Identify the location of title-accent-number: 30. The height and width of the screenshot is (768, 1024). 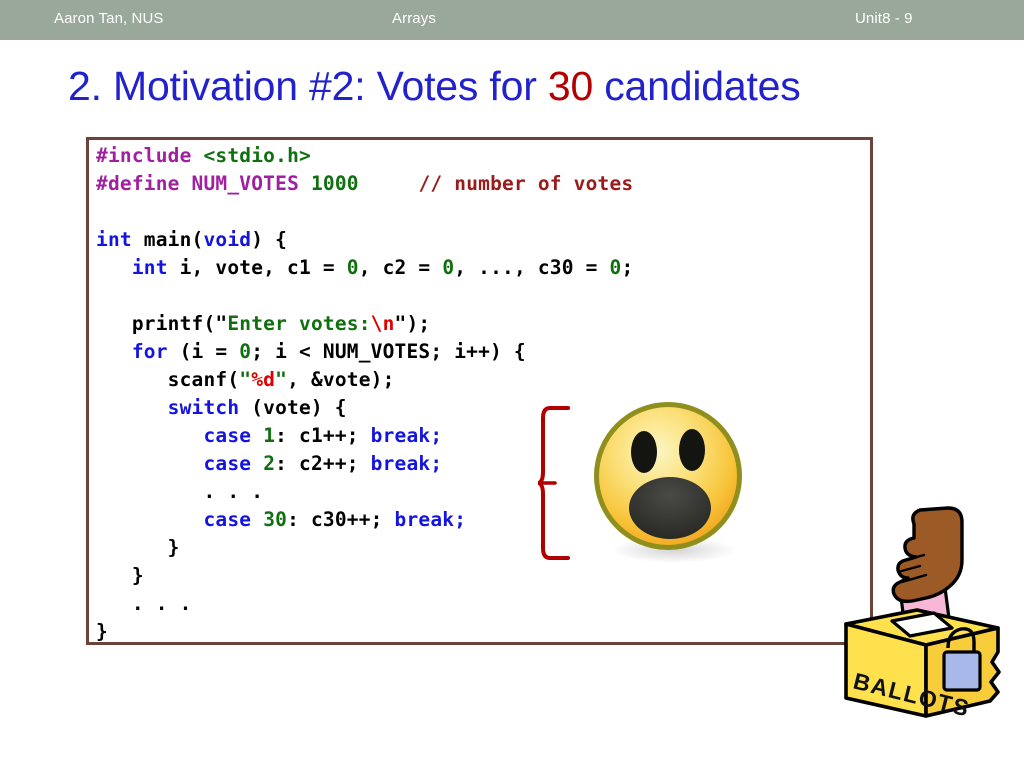
(570, 86).